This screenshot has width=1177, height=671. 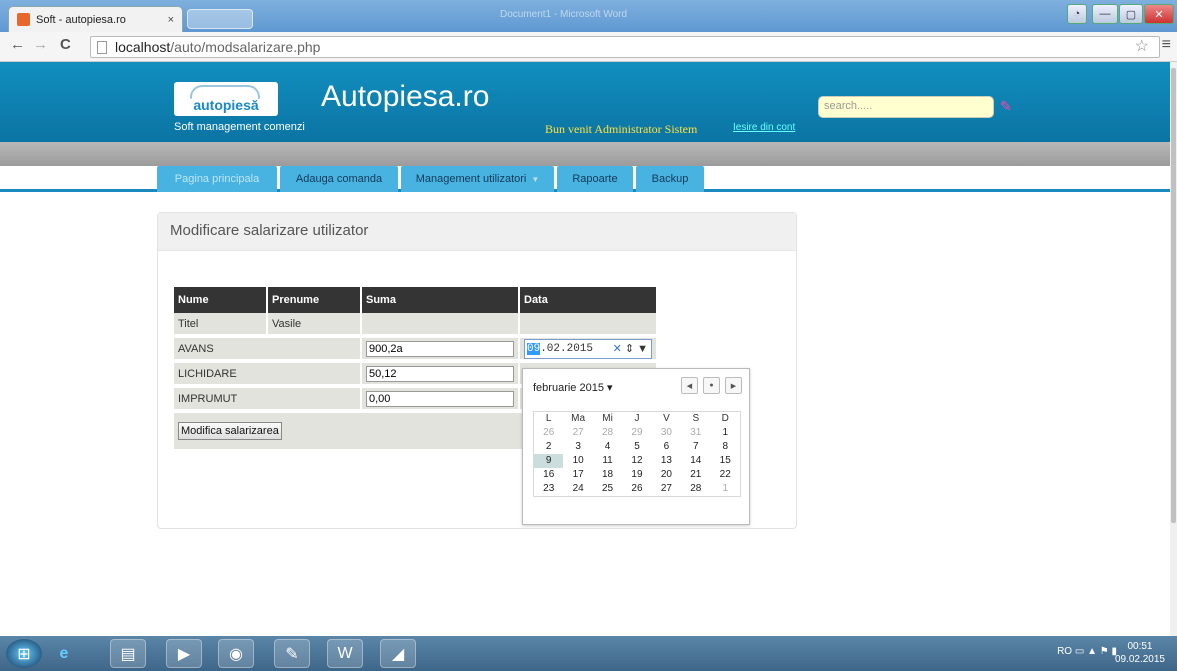 What do you see at coordinates (184, 653) in the screenshot?
I see `media-player-icon: ▶` at bounding box center [184, 653].